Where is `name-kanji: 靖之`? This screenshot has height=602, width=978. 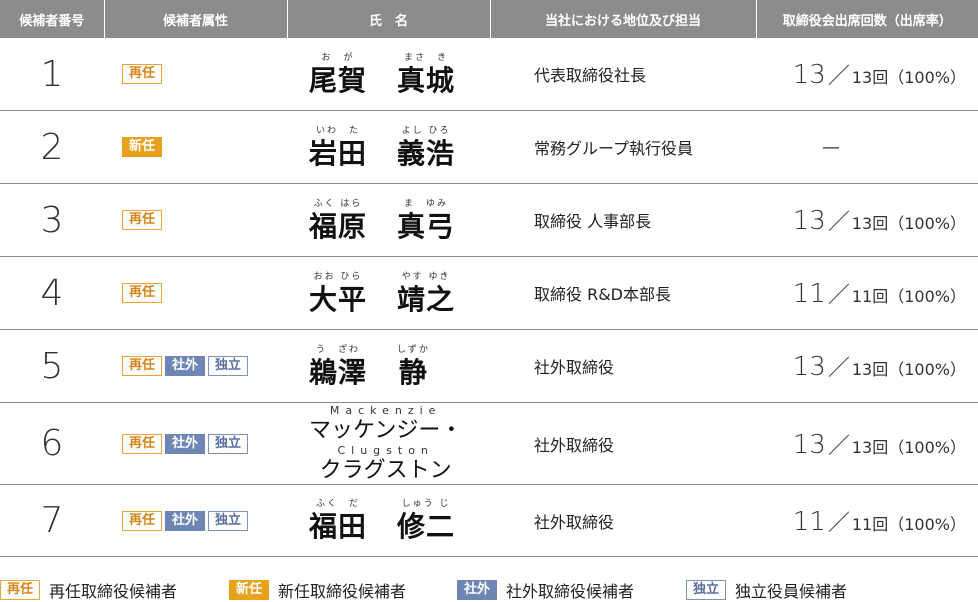
name-kanji: 靖之 is located at coordinates (426, 299).